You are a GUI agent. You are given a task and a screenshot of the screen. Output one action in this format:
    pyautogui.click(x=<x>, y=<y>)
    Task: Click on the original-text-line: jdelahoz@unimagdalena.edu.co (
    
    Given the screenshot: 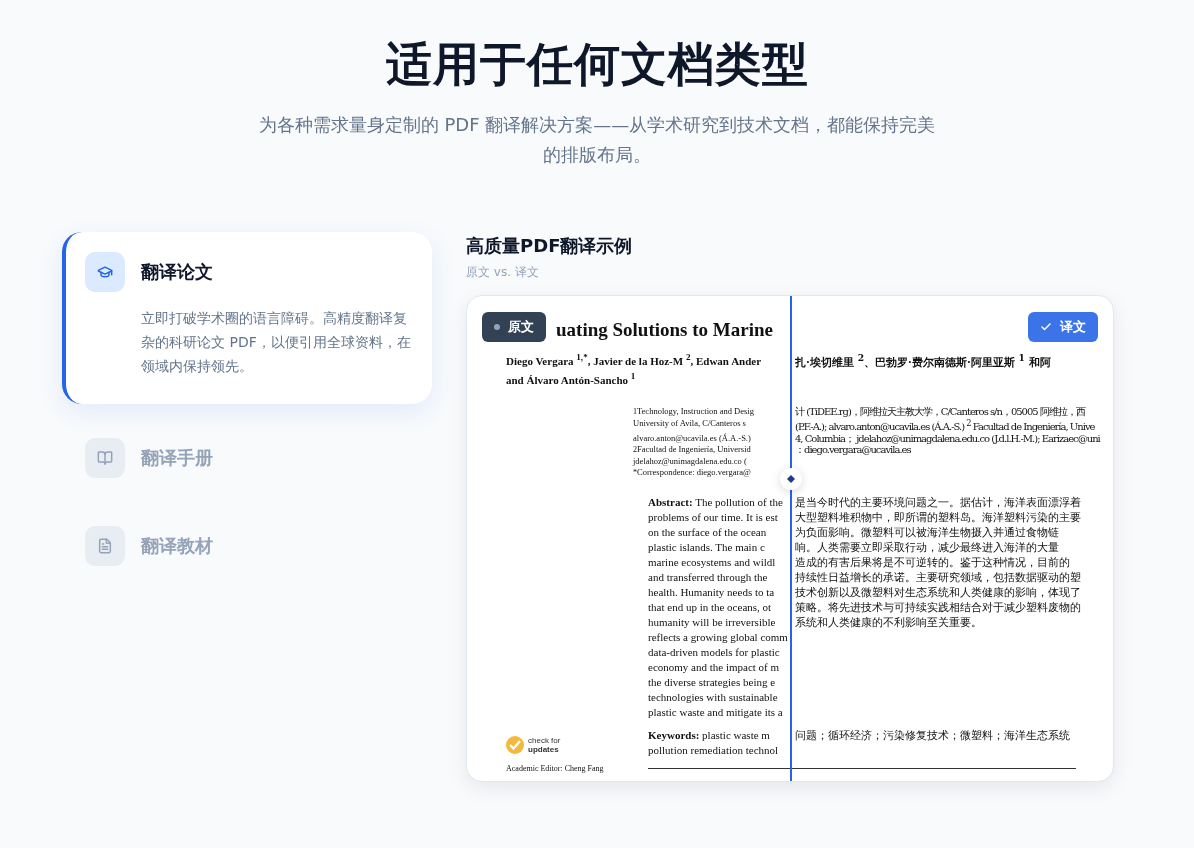 What is the action you would take?
    pyautogui.click(x=690, y=460)
    